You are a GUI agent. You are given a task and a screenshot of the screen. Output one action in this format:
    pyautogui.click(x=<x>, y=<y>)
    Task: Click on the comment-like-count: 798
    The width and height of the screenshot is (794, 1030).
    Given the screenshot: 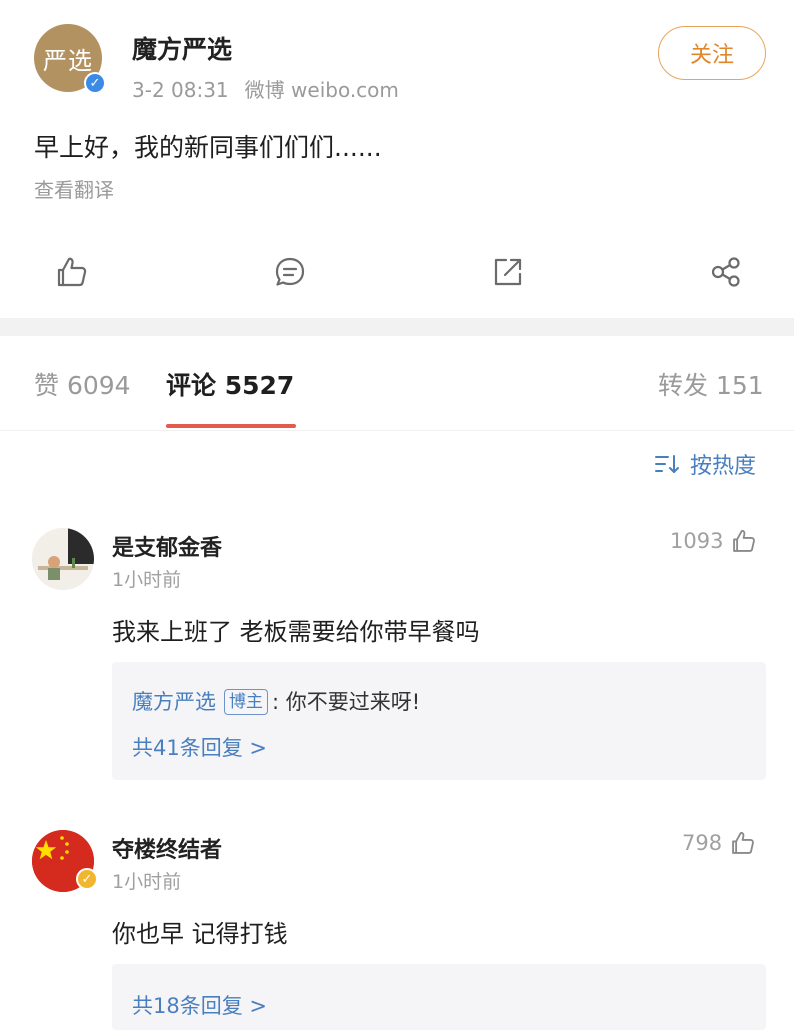 What is the action you would take?
    pyautogui.click(x=702, y=843)
    